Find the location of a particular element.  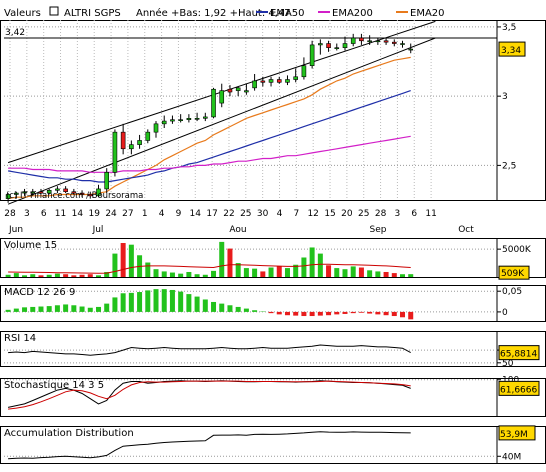

x-tick-label: 15 is located at coordinates (329, 214).